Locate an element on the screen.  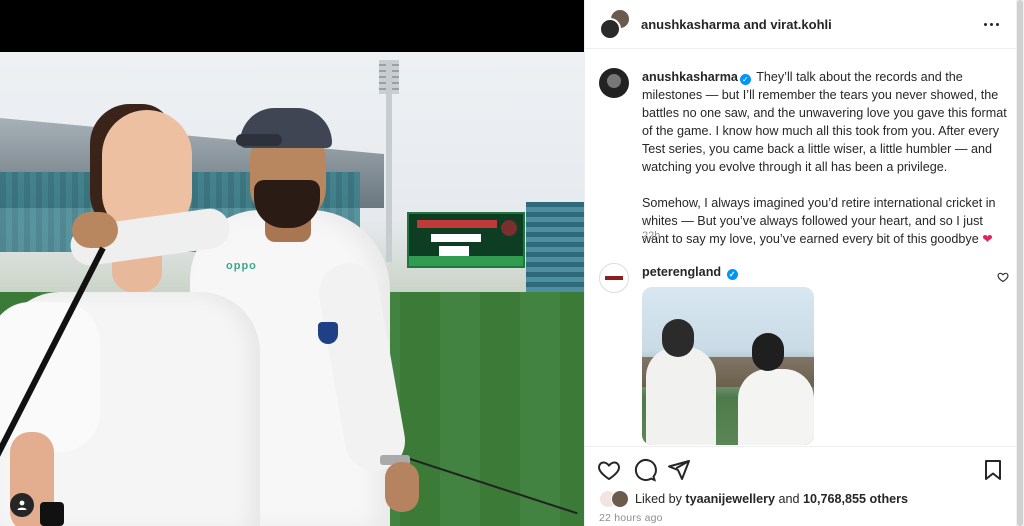
tagged-users-button is located at coordinates (22, 505).